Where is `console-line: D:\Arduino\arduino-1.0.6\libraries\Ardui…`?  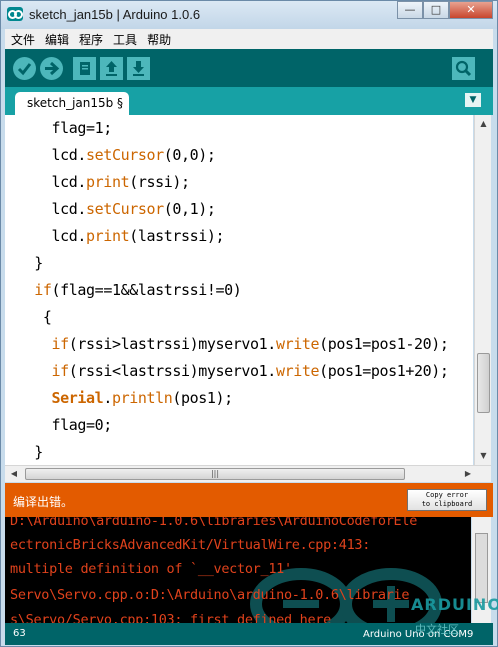
console-line: D:\Arduino\arduino-1.0.6\libraries\Ardui… is located at coordinates (214, 523).